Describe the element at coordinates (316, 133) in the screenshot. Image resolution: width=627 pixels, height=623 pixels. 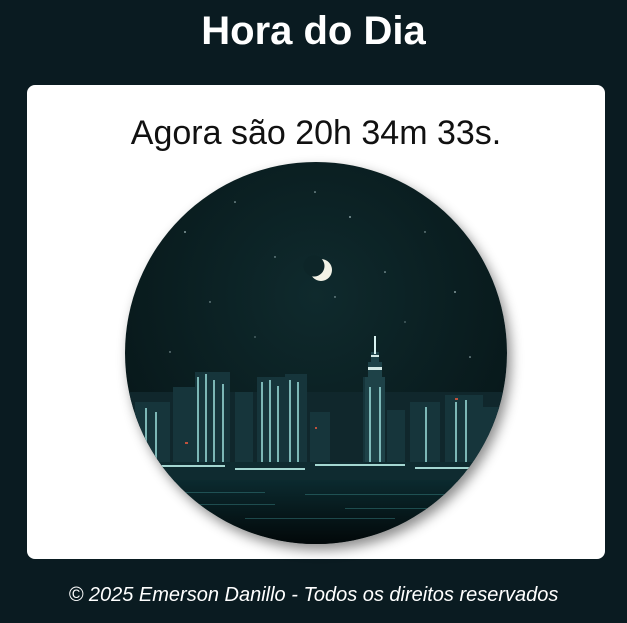
I see `current-time-text: Agora são 20h 34m 33s.` at that location.